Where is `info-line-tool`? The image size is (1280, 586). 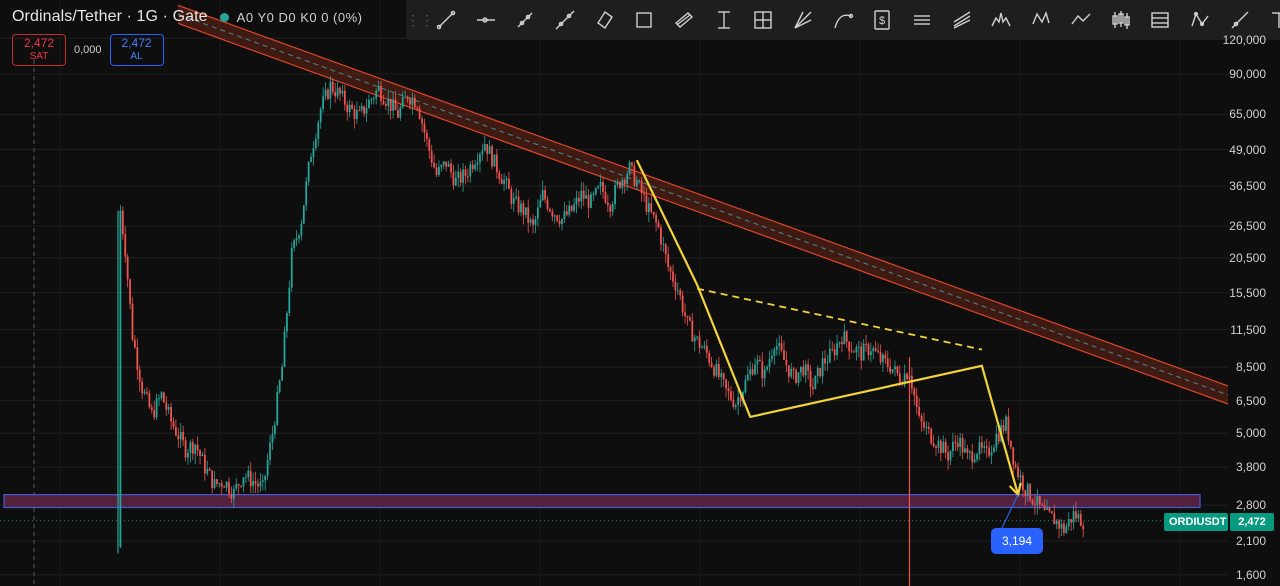
info-line-tool is located at coordinates (525, 20).